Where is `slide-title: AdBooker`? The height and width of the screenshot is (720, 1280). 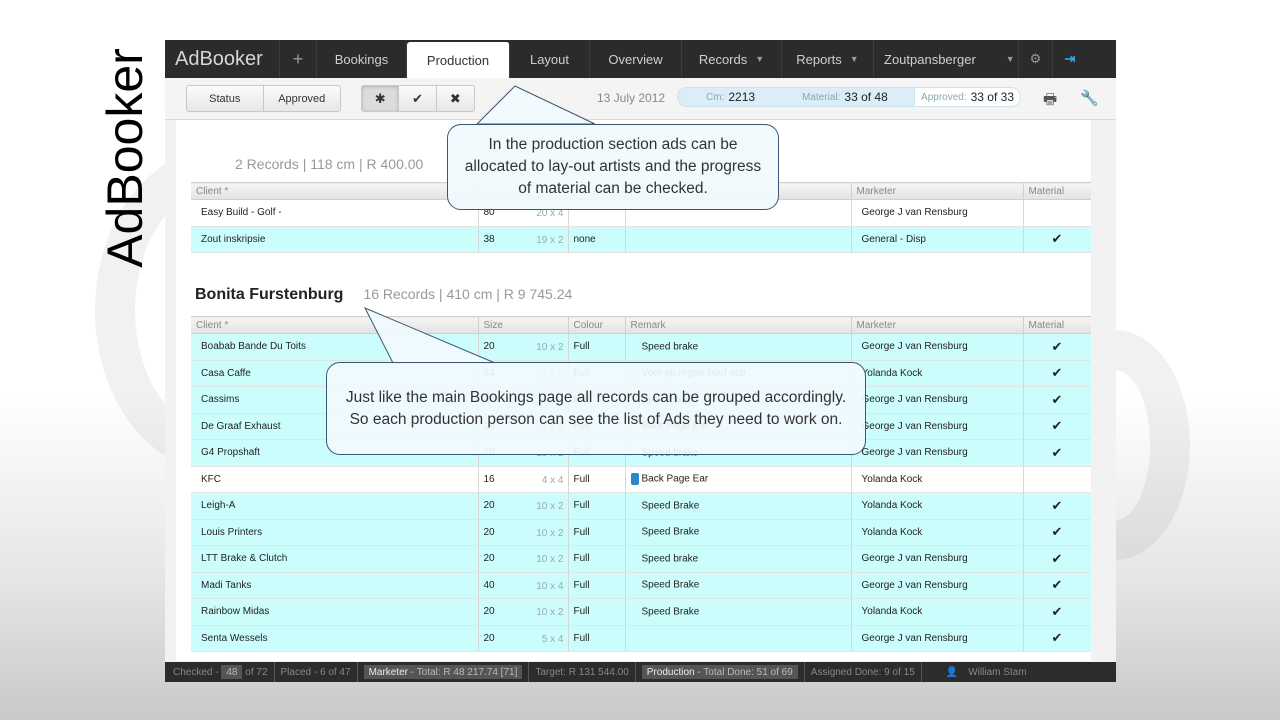
slide-title: AdBooker is located at coordinates (125, 157).